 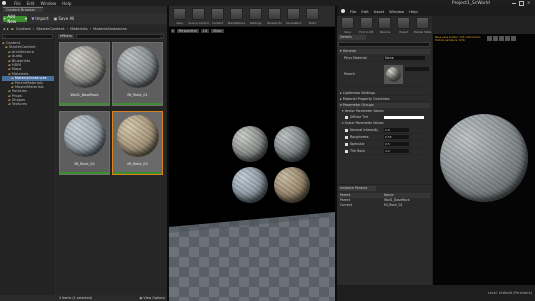 I want to click on preview-plane-icon, so click(x=507, y=38).